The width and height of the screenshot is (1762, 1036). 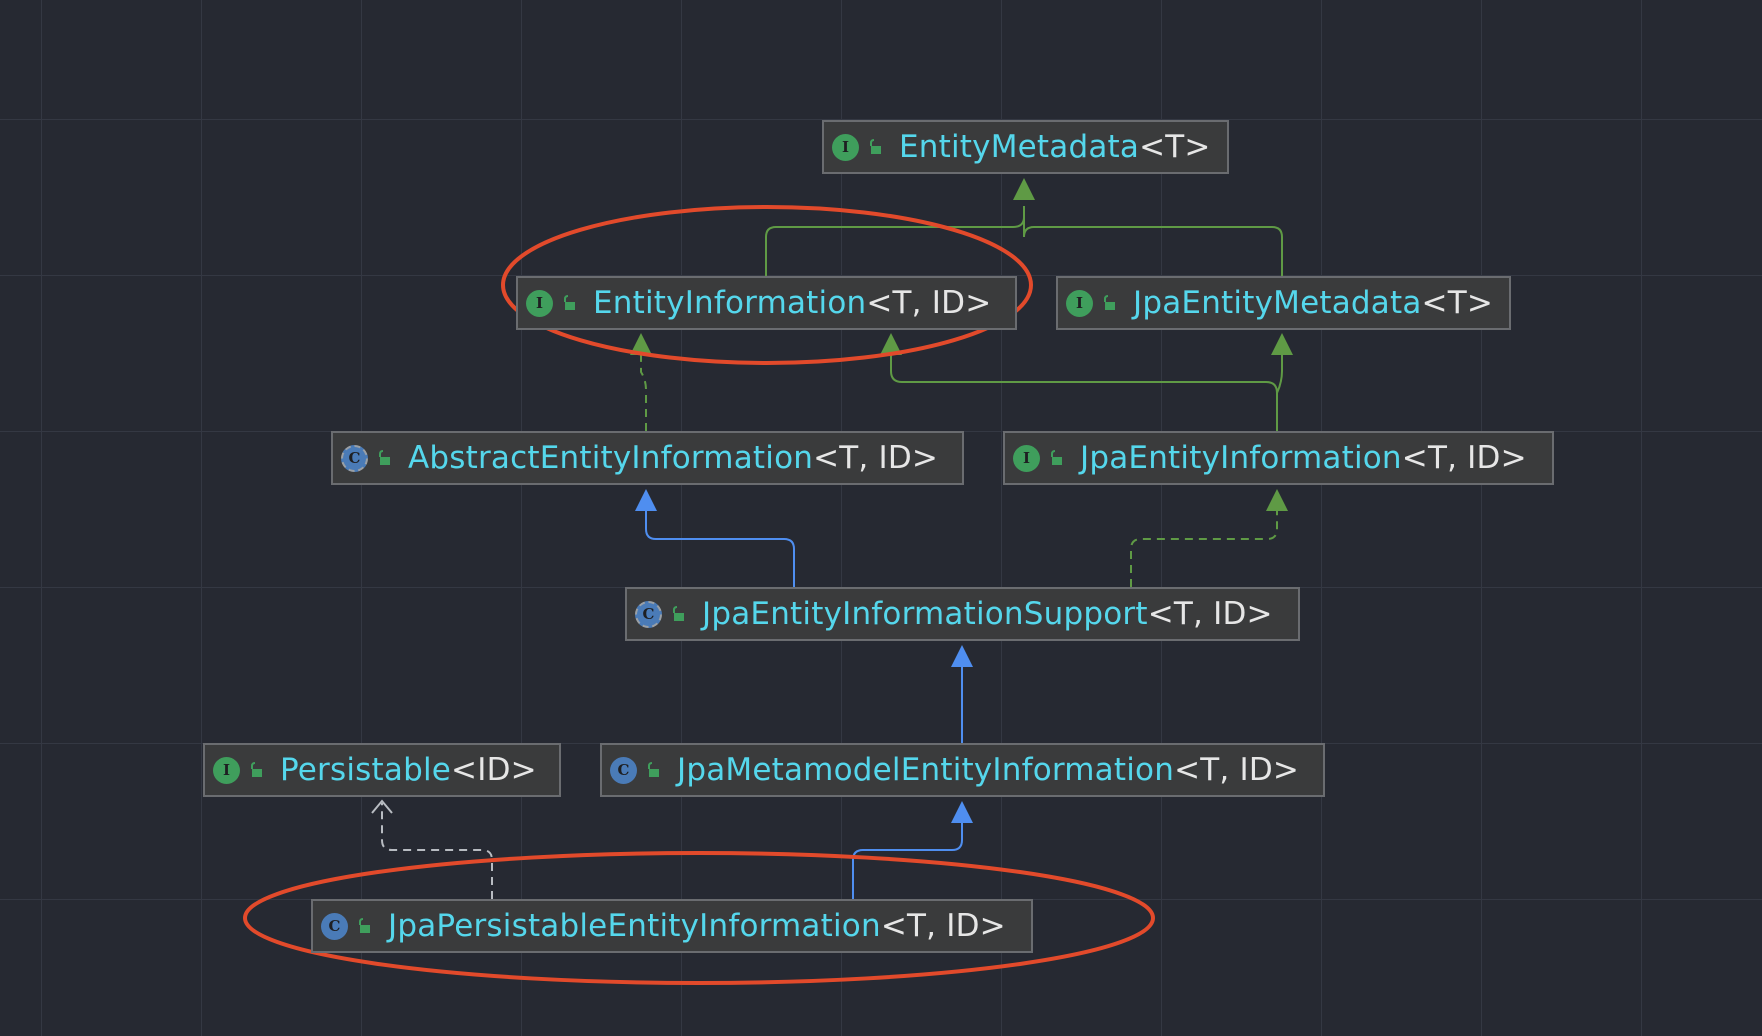 I want to click on class-node-abstract-entity-information: C AbstractEntityInformation<T, ID>, so click(x=647, y=458).